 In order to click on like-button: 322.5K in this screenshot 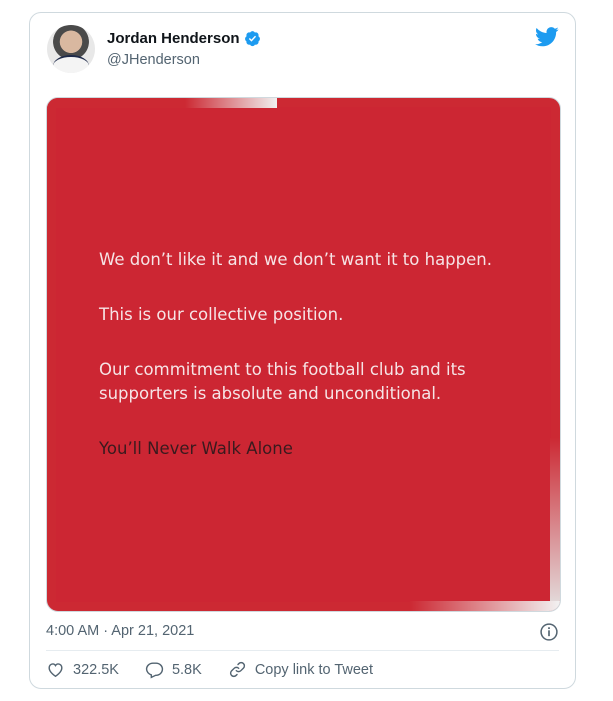, I will do `click(82, 669)`.